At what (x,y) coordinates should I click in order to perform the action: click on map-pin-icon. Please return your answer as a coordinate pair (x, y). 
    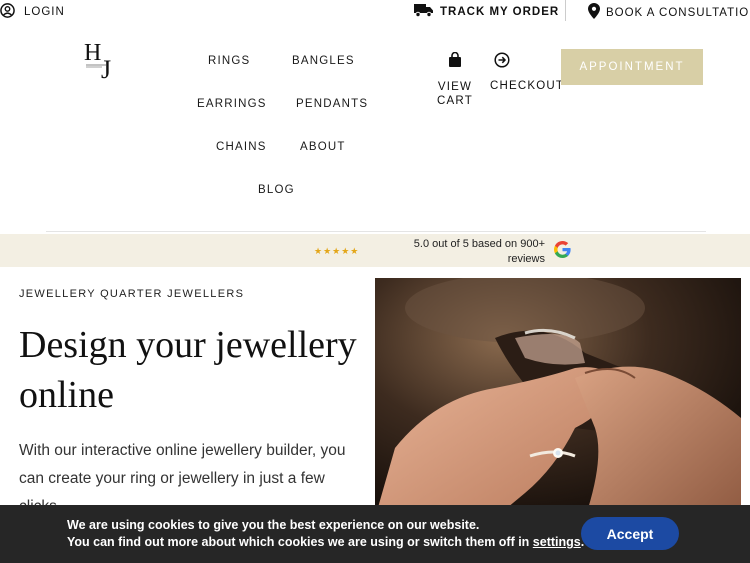
    Looking at the image, I should click on (594, 12).